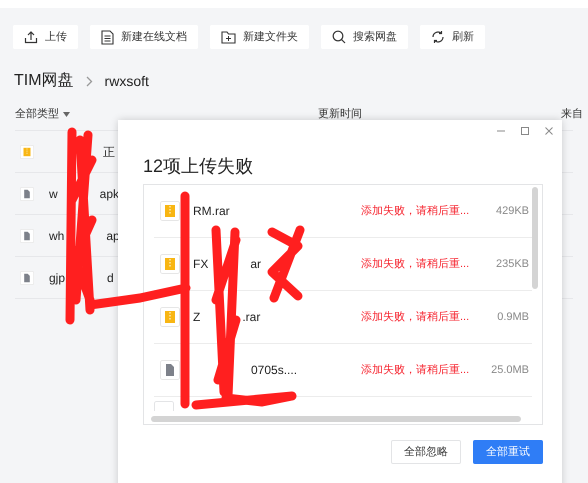 The image size is (588, 483). I want to click on file-name: wh, so click(56, 236).